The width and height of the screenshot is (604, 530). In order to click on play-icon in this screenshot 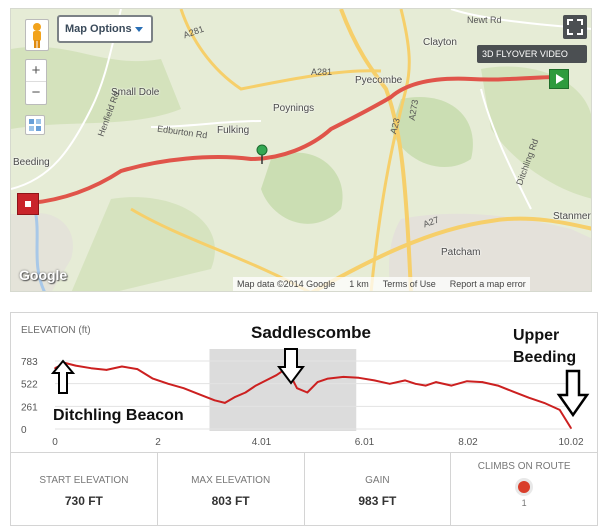, I will do `click(559, 79)`.